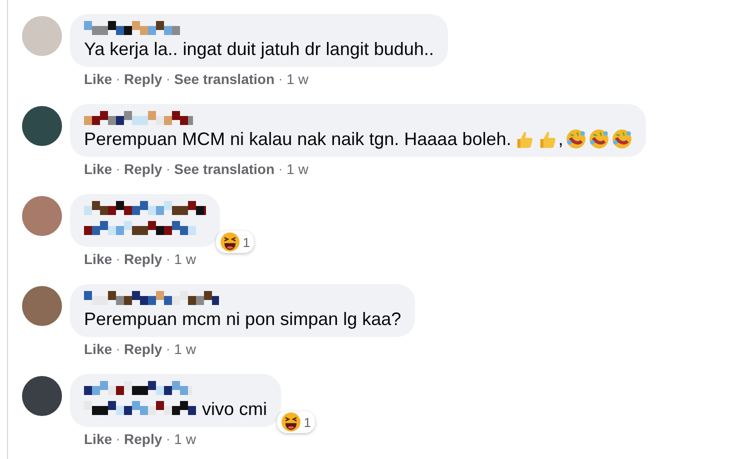 Image resolution: width=734 pixels, height=459 pixels. What do you see at coordinates (234, 409) in the screenshot?
I see `comment-text: vivo cmi` at bounding box center [234, 409].